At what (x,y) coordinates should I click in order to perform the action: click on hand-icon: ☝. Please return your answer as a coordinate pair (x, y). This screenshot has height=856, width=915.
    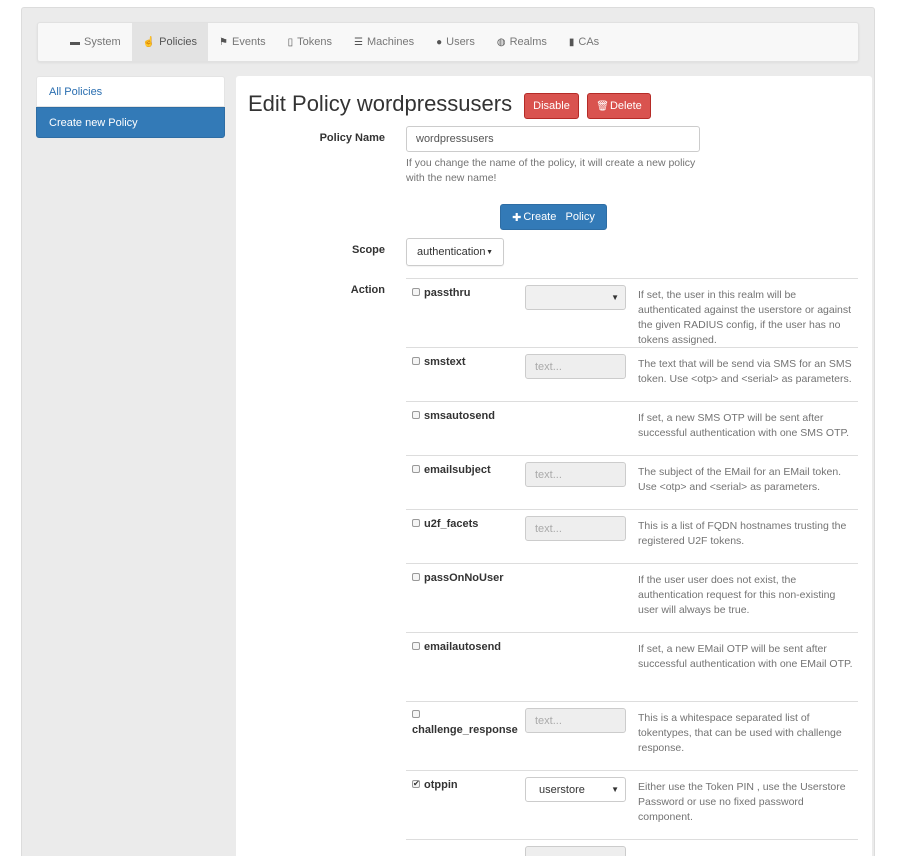
    Looking at the image, I should click on (149, 42).